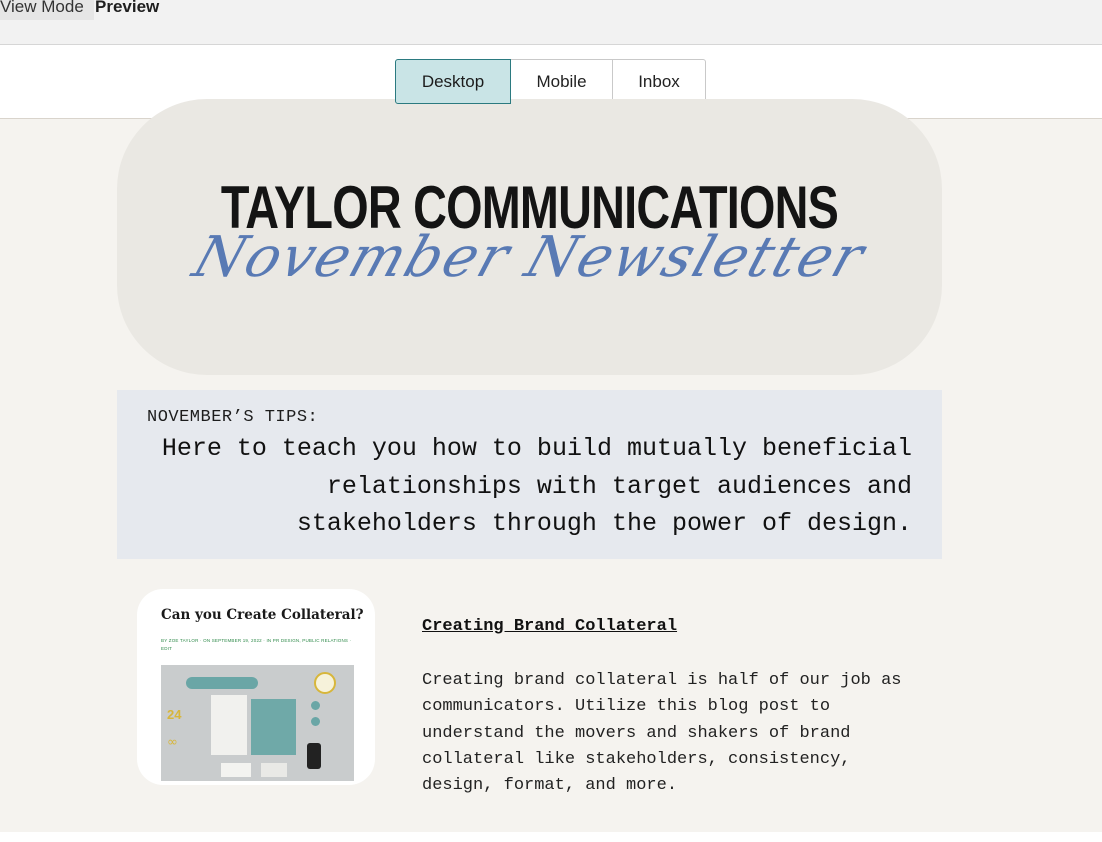 The image size is (1102, 842). Describe the element at coordinates (453, 81) in the screenshot. I see `desktop-toggle-button: Desktop` at that location.